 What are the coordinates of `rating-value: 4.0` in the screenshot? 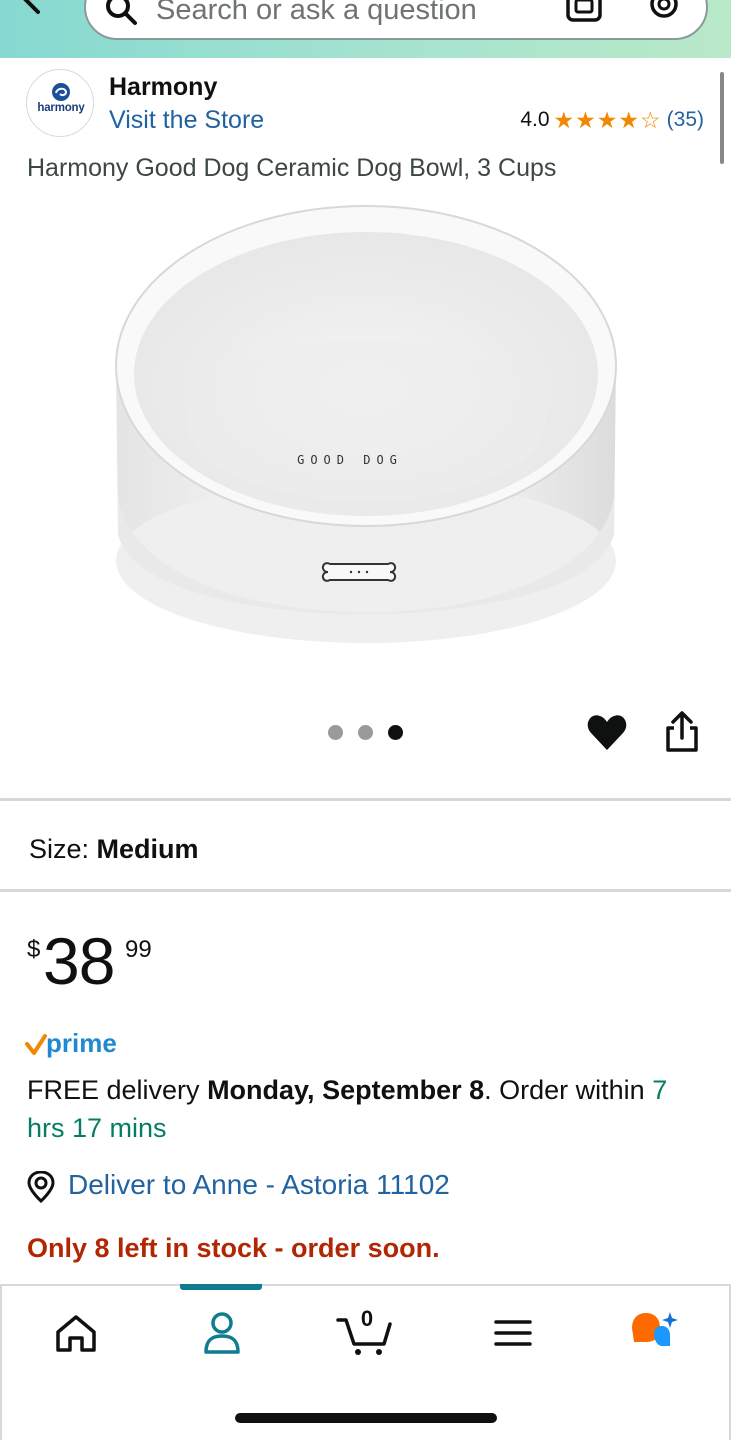 It's located at (535, 119).